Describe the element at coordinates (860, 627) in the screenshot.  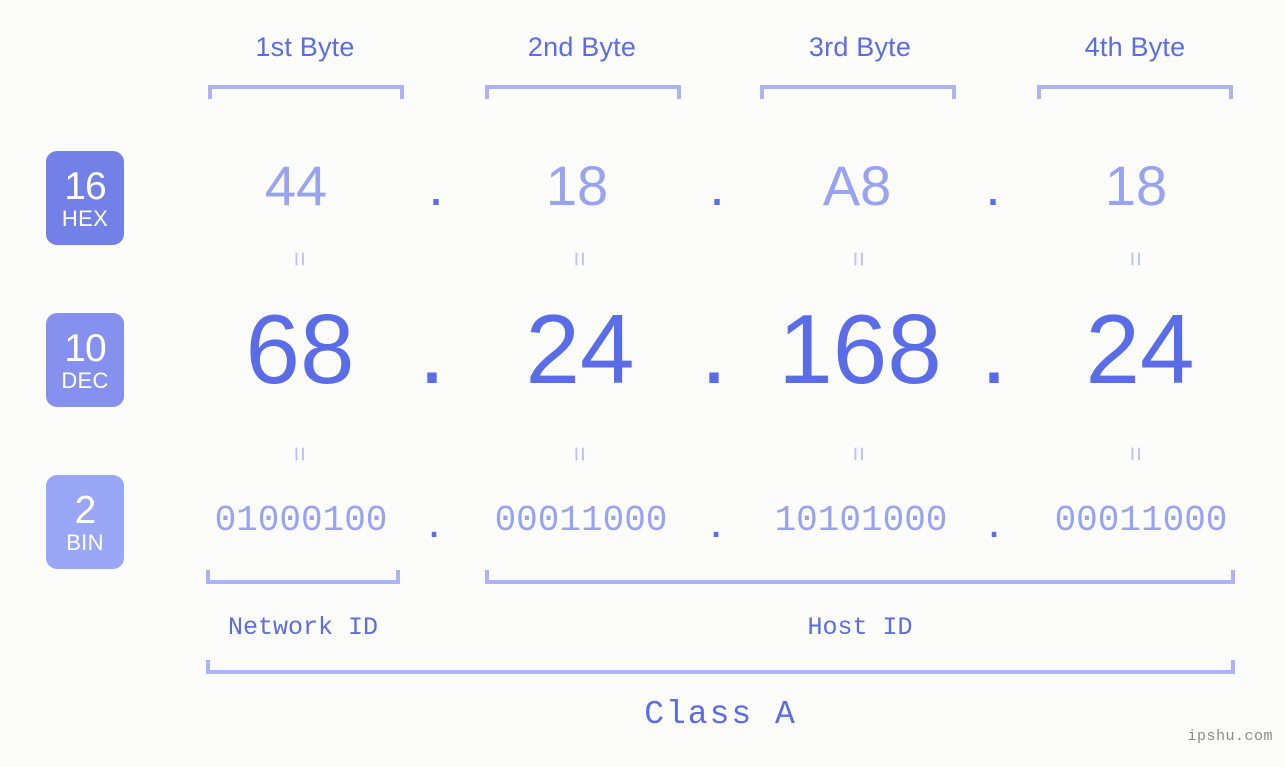
I see `host-id-label: Host ID` at that location.